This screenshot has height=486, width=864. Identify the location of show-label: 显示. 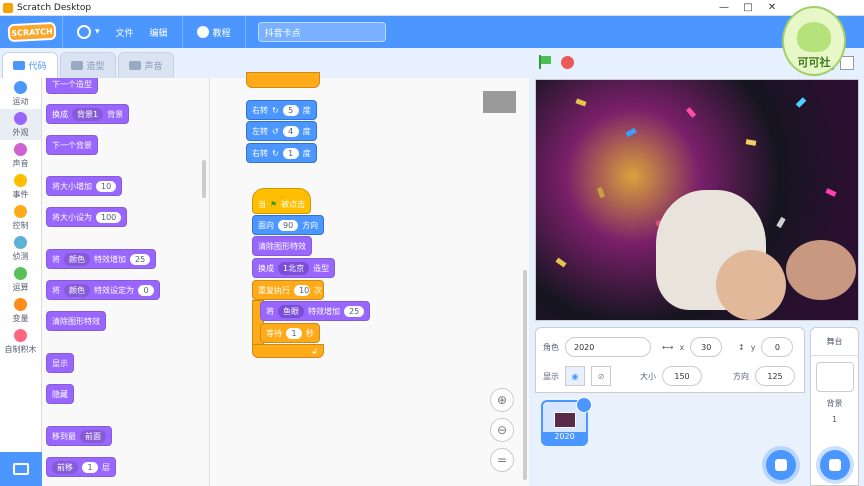
(551, 376).